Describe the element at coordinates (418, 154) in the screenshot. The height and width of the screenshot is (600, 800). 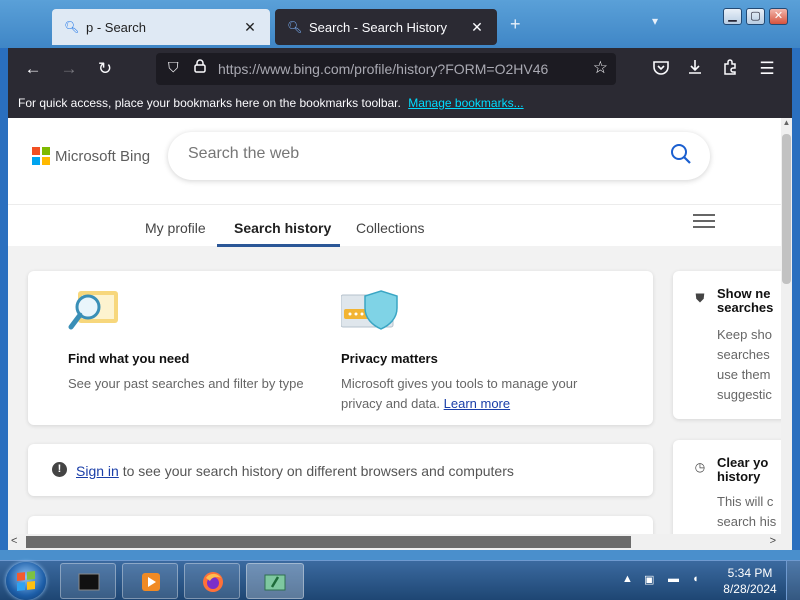
I see `search-input` at that location.